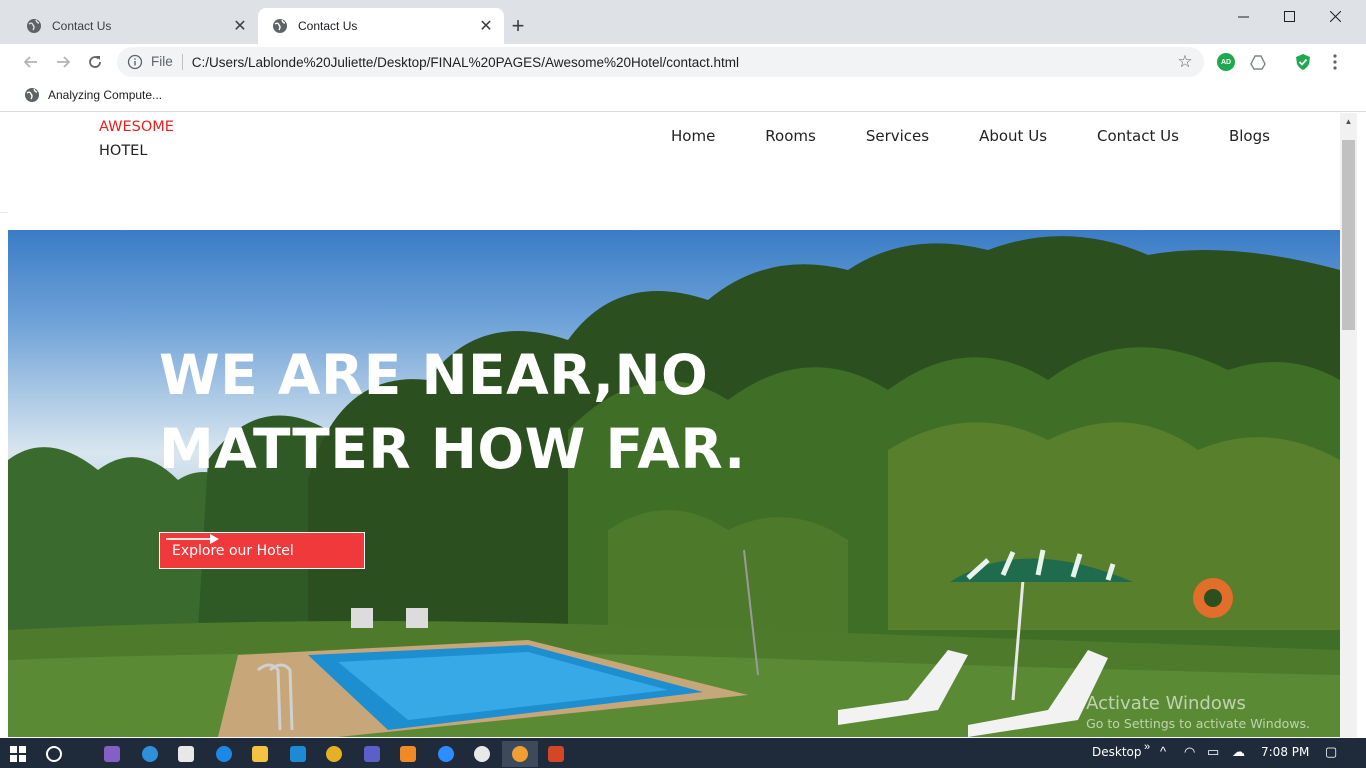 The width and height of the screenshot is (1366, 768). I want to click on extension-shield-icon, so click(1303, 62).